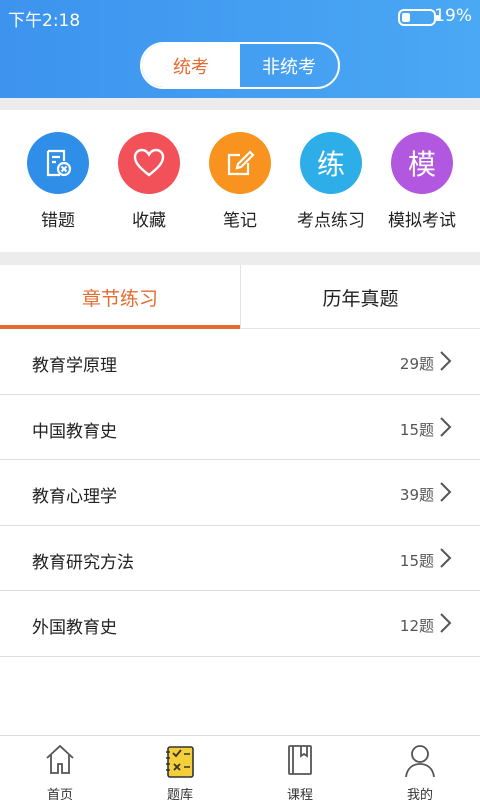  What do you see at coordinates (83, 562) in the screenshot?
I see `chapter-name: 教育研究方法` at bounding box center [83, 562].